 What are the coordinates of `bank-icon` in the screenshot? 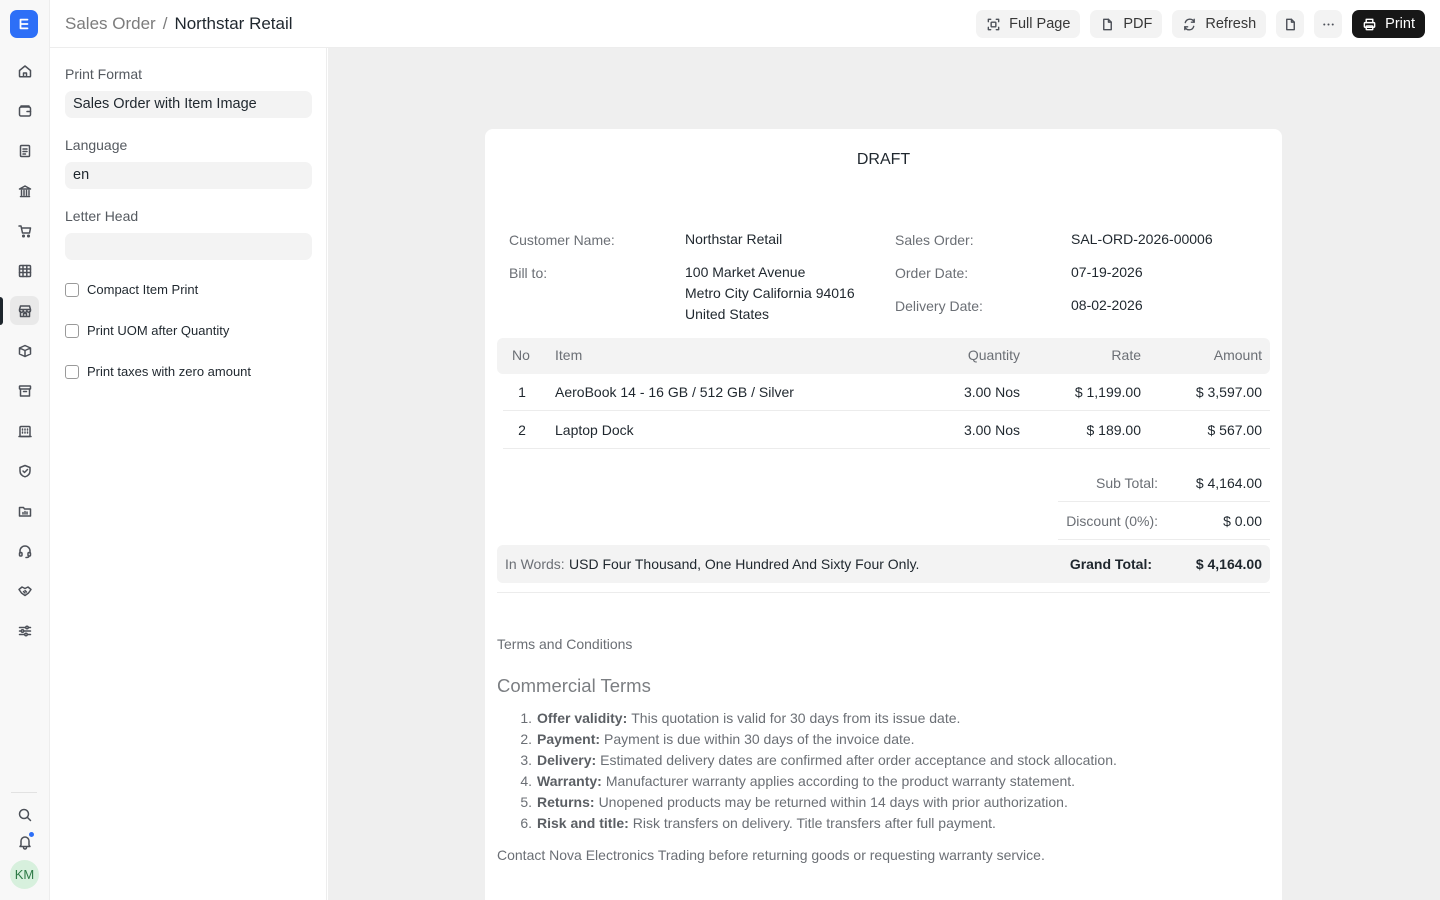 It's located at (24, 190).